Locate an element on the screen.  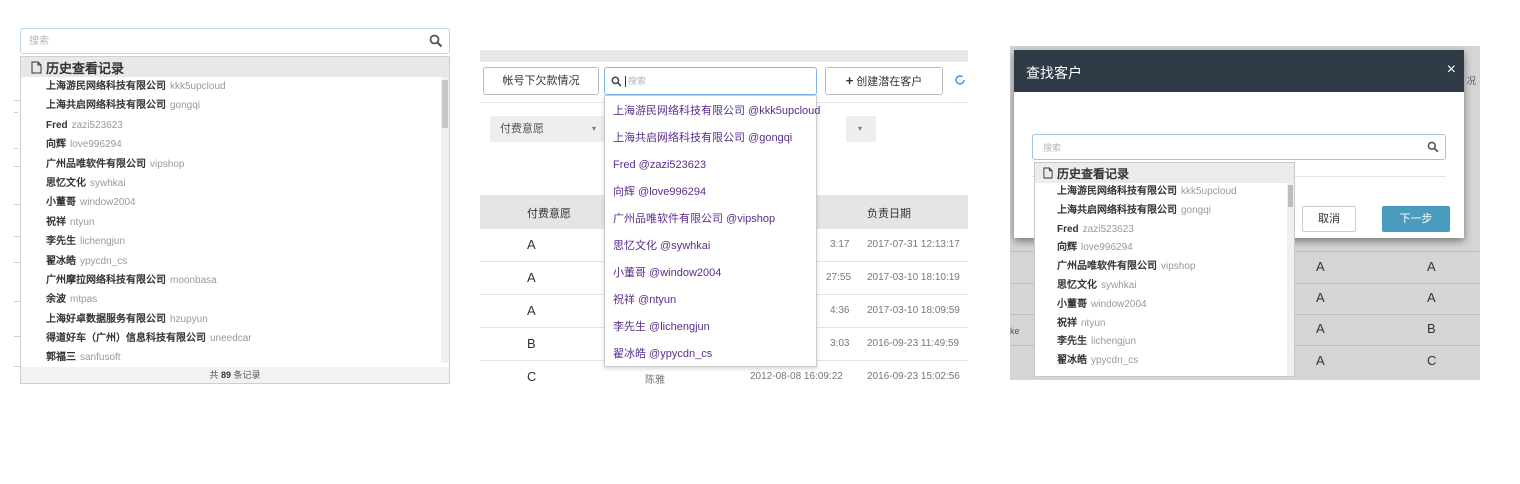
suggestion-item: 翟冰皓 @ypycdn_cs is located at coordinates (710, 354).